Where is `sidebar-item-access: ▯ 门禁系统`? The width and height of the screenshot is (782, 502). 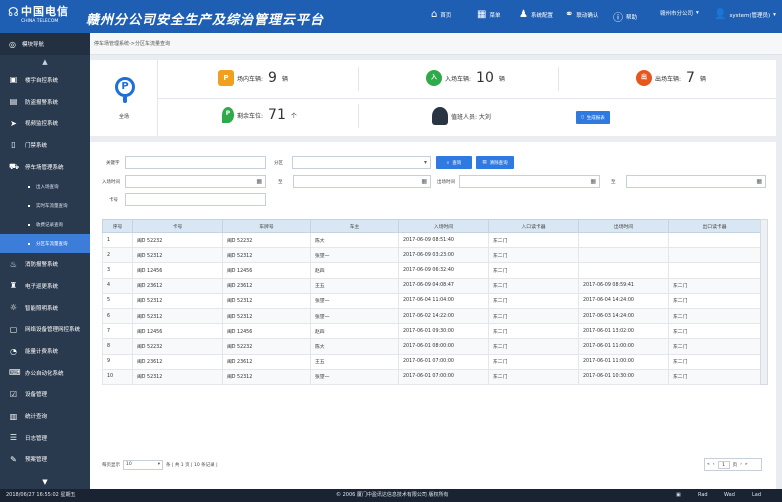 sidebar-item-access: ▯ 门禁系统 is located at coordinates (45, 145).